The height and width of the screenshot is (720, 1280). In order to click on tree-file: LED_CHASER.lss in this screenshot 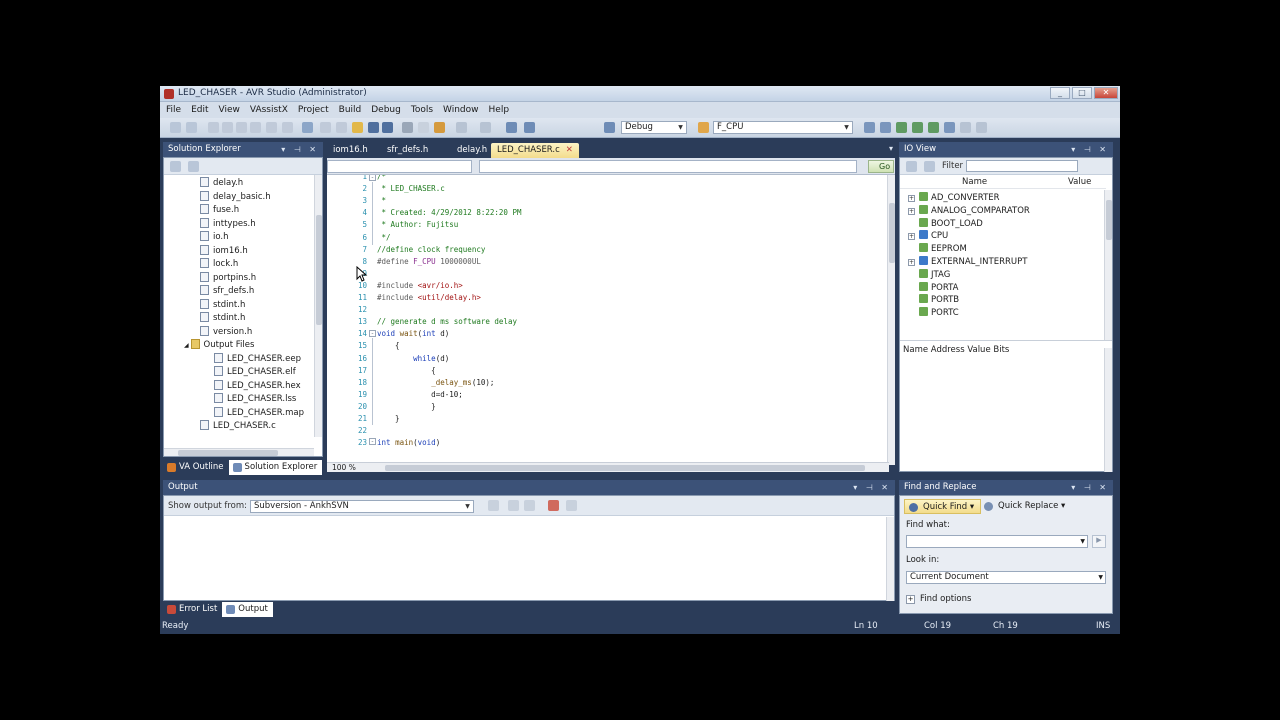, I will do `click(255, 398)`.